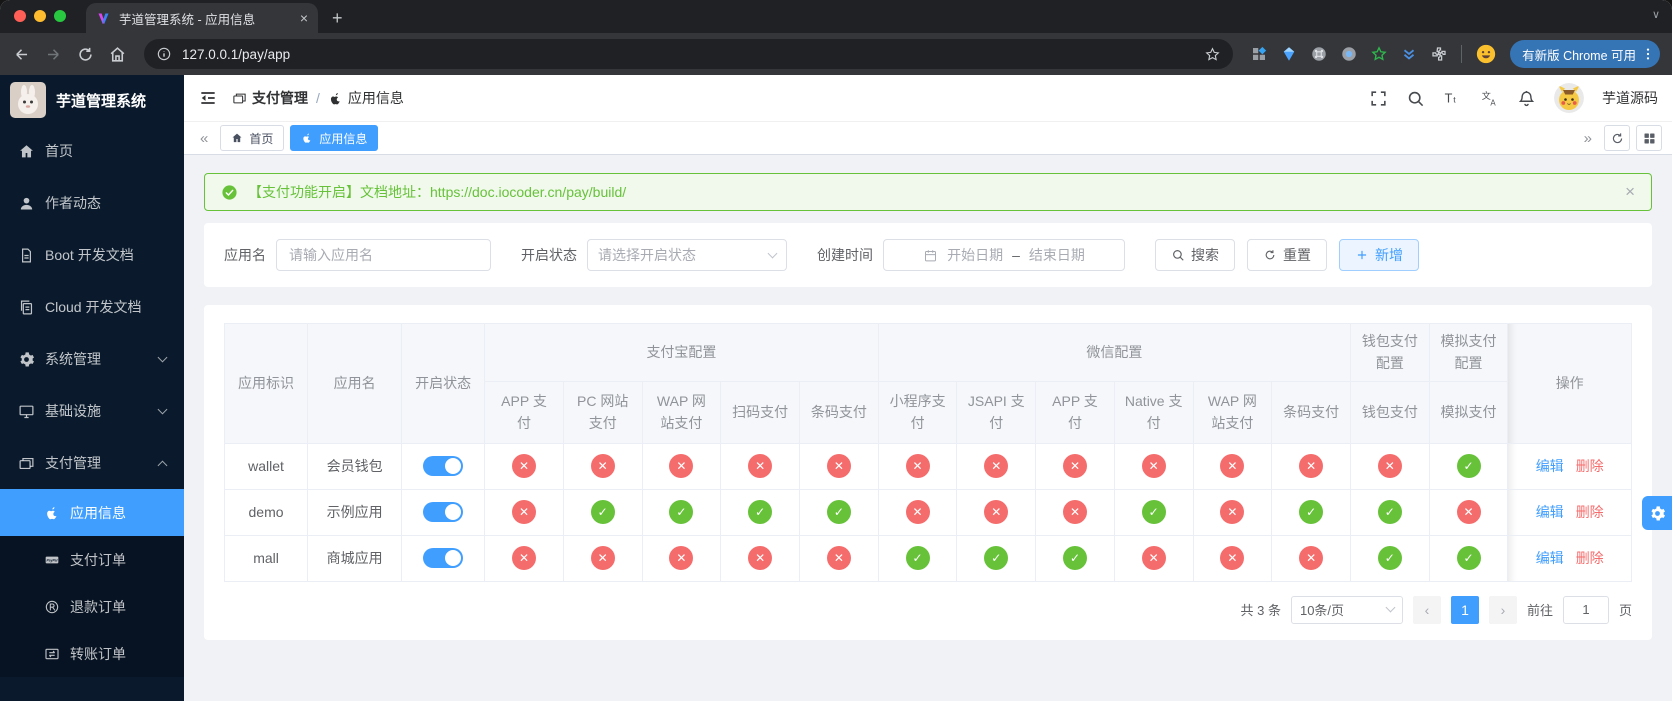 The width and height of the screenshot is (1672, 701). What do you see at coordinates (1259, 54) in the screenshot?
I see `apps-extension-icon` at bounding box center [1259, 54].